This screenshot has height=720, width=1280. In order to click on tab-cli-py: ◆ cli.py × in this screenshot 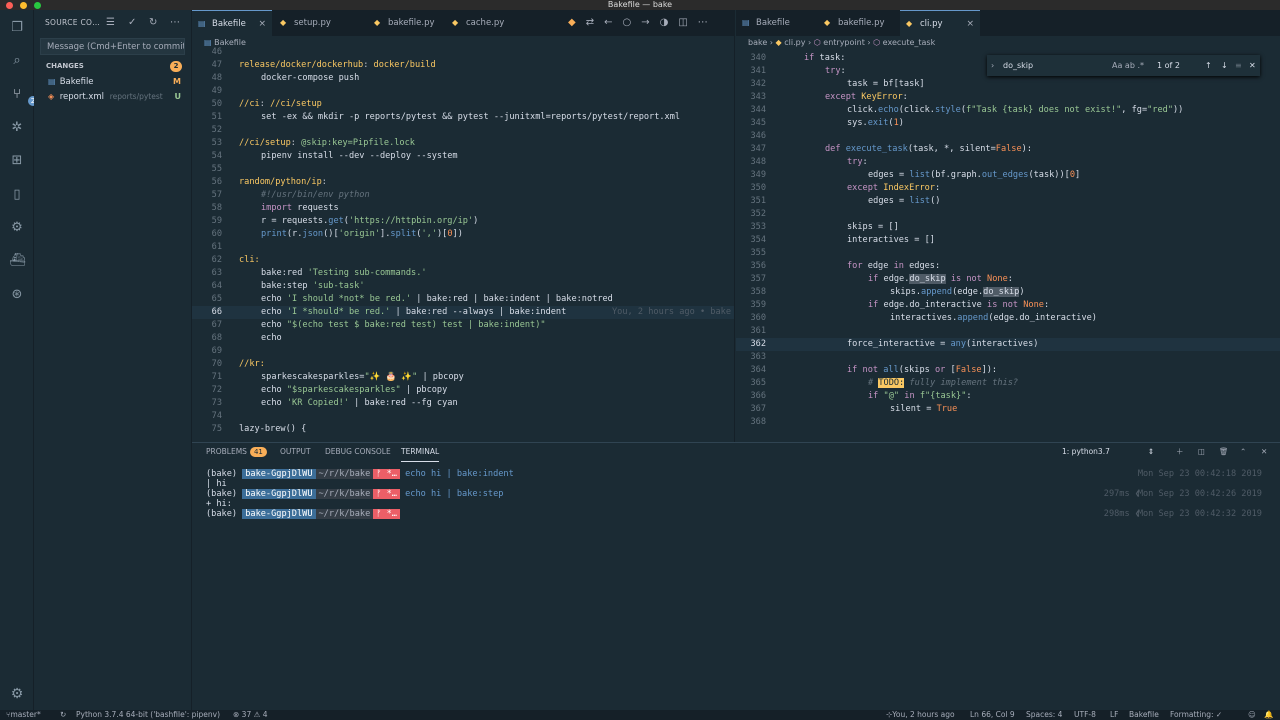, I will do `click(940, 23)`.